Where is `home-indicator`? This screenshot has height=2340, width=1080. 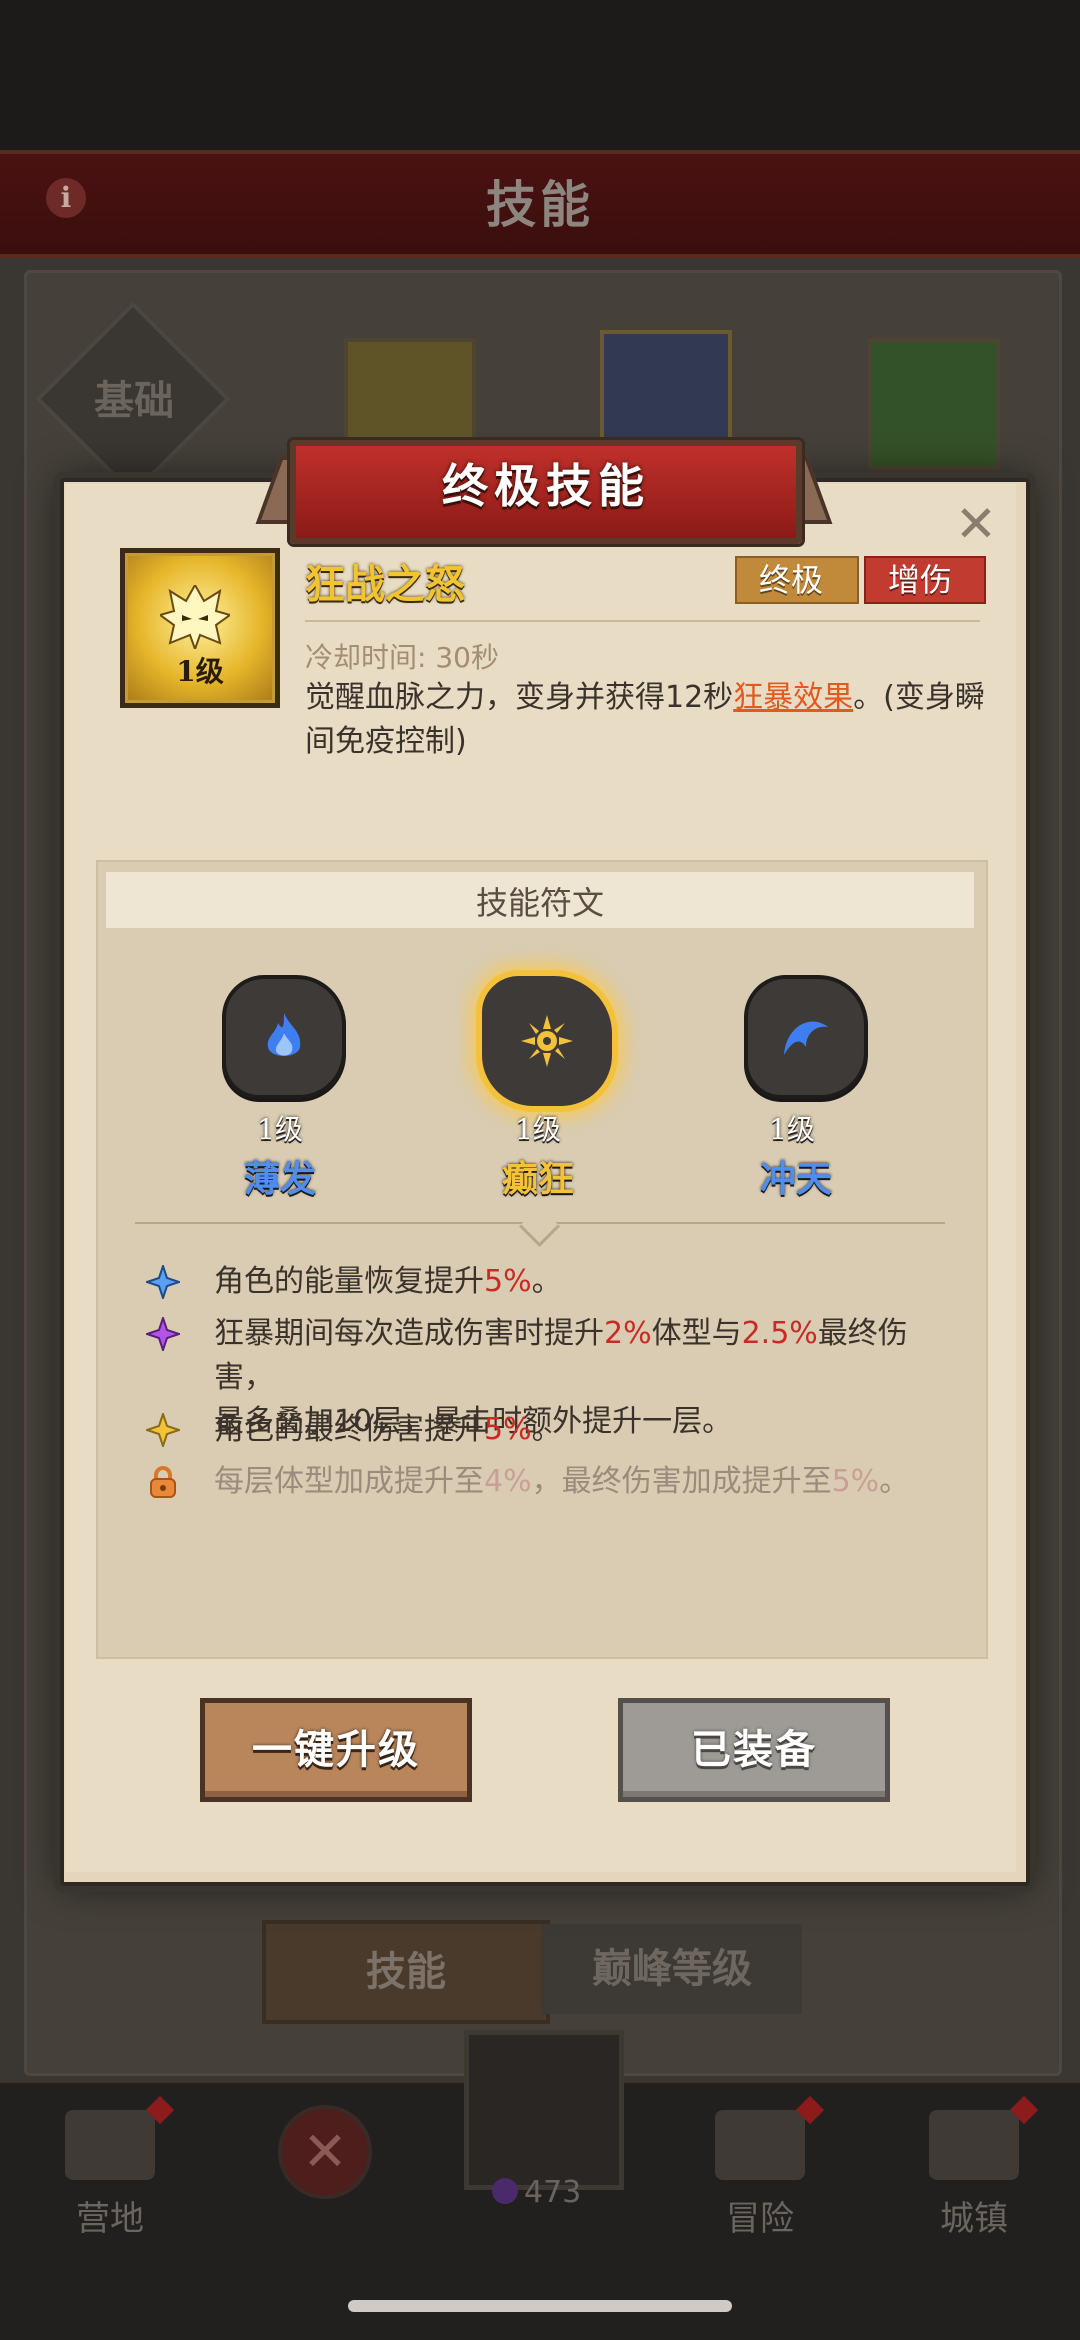 home-indicator is located at coordinates (540, 2306).